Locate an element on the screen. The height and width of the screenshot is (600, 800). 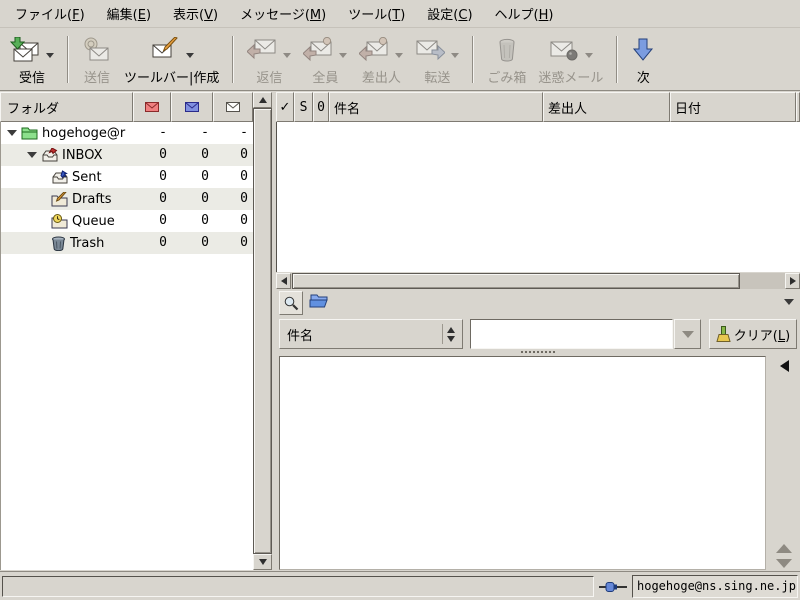
search-history-dropdown-button is located at coordinates (687, 334).